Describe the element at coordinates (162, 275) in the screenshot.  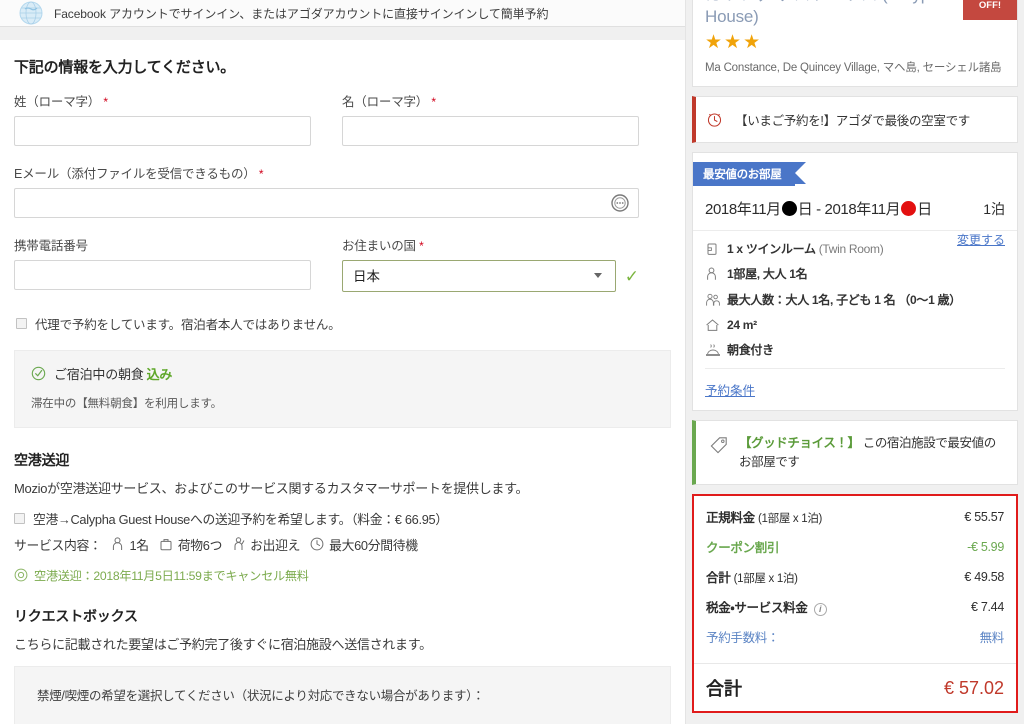
I see `phone-input` at that location.